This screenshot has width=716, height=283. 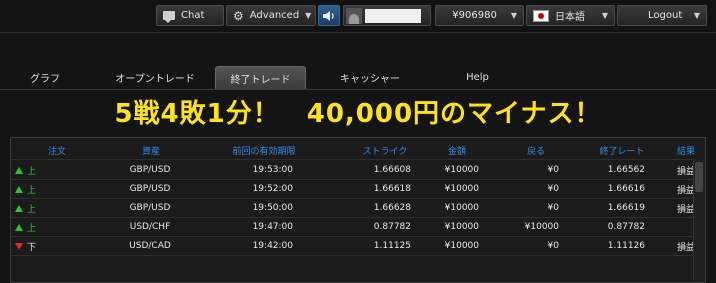 What do you see at coordinates (193, 15) in the screenshot?
I see `chat-label: Chat` at bounding box center [193, 15].